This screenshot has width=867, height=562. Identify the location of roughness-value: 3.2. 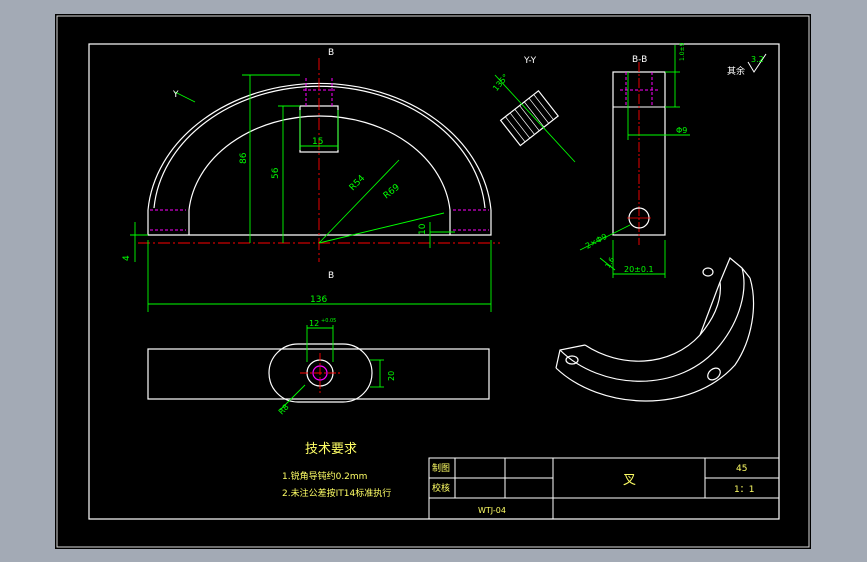
(757, 59).